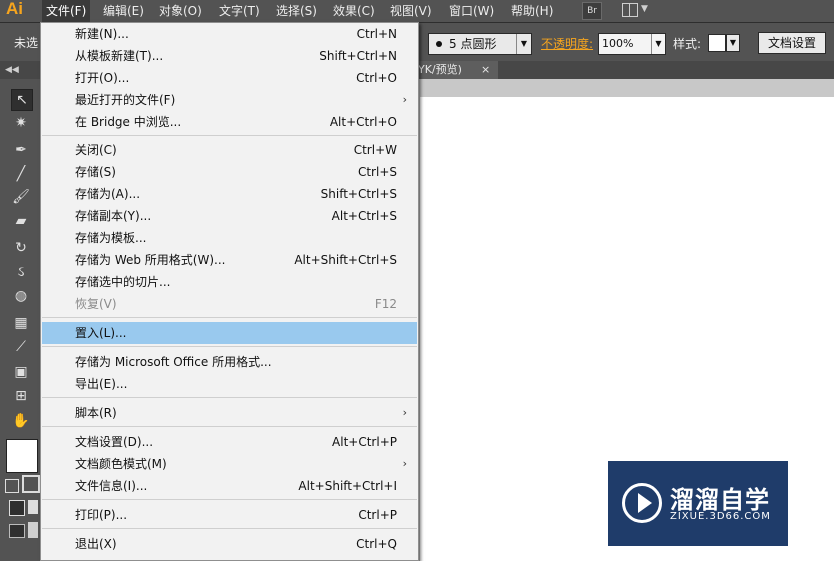  What do you see at coordinates (642, 503) in the screenshot?
I see `play-icon` at bounding box center [642, 503].